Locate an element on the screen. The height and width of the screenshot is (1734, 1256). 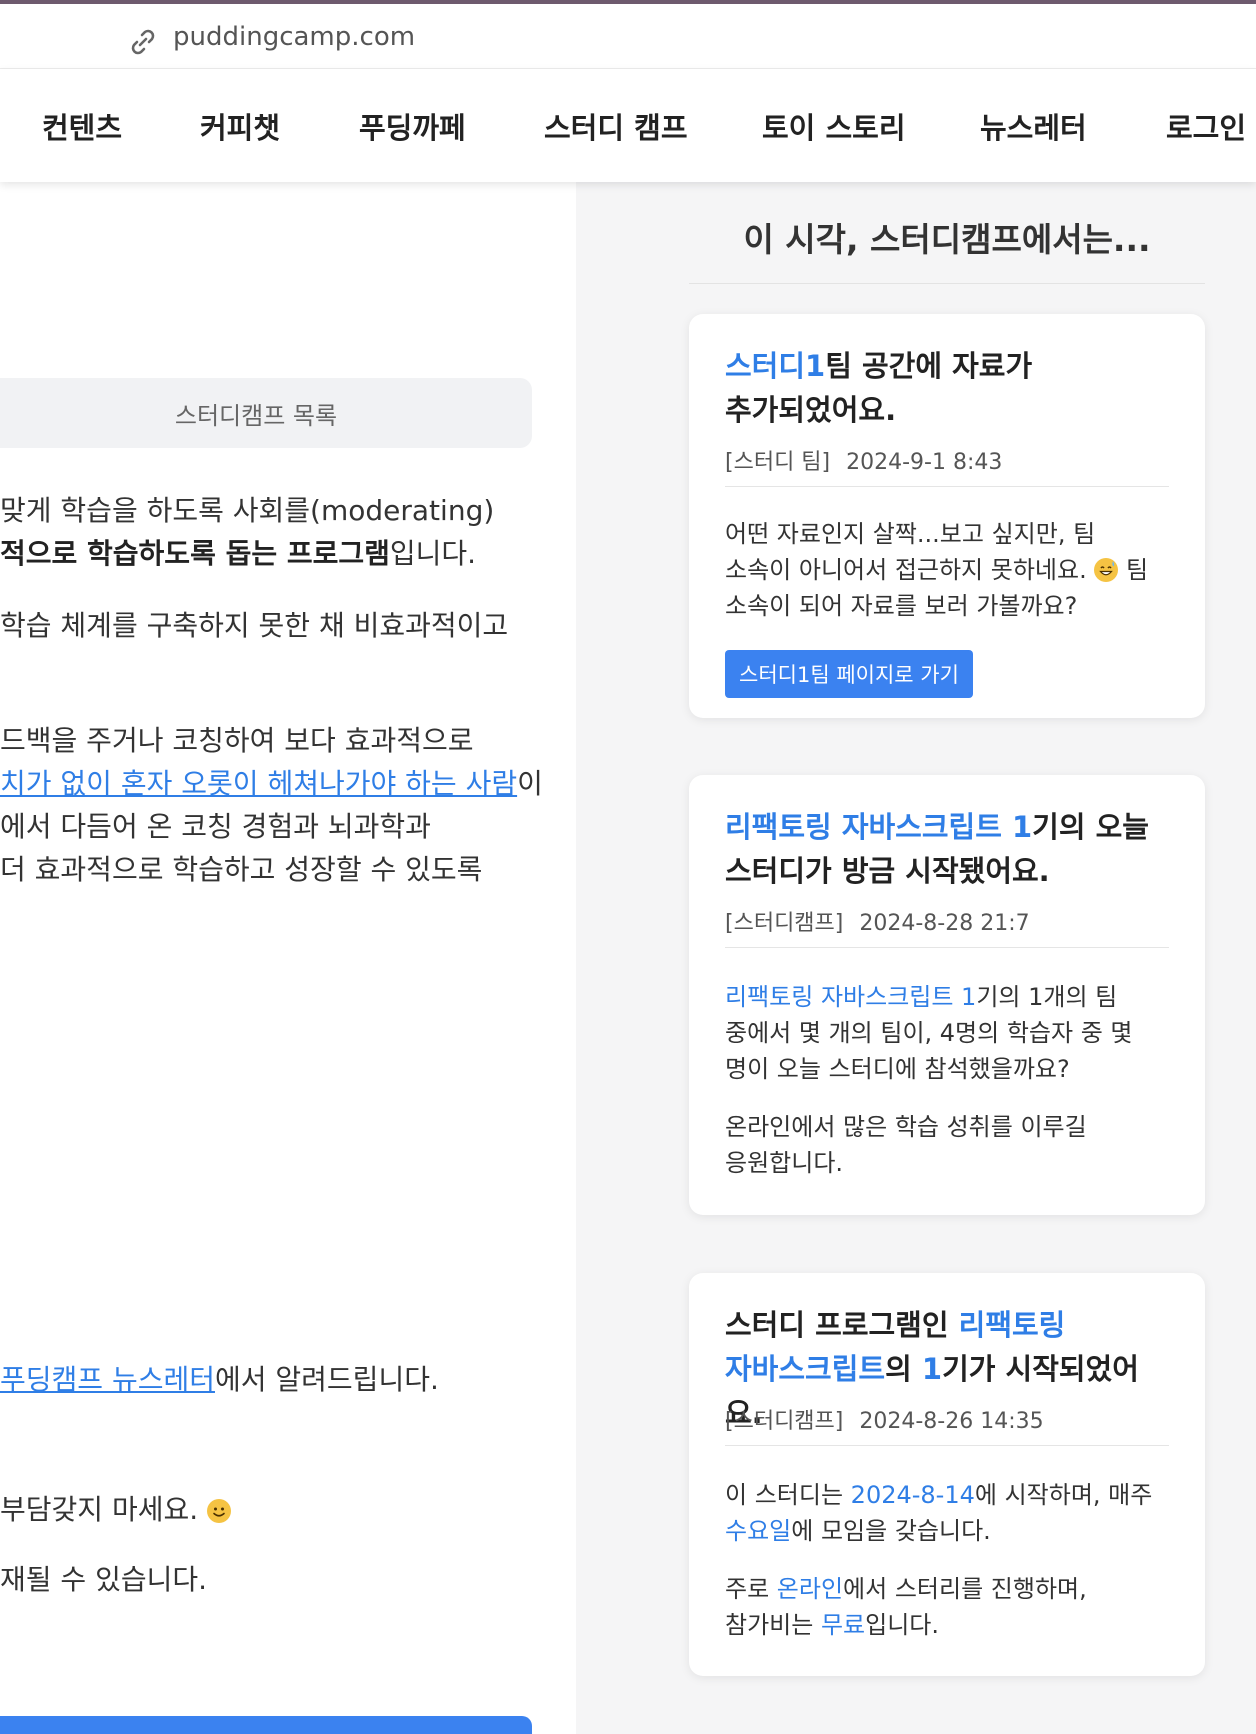
text: 기의 1개의 팀 is located at coordinates (1047, 997).